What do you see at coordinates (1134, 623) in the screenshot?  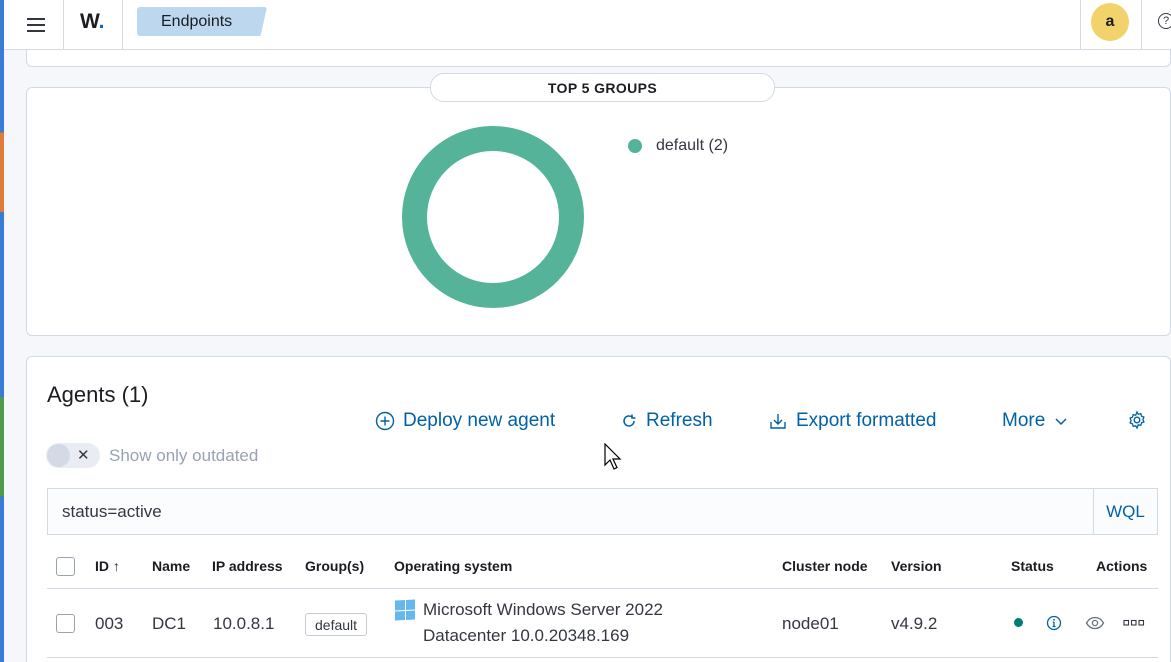 I see `more-actions-icon` at bounding box center [1134, 623].